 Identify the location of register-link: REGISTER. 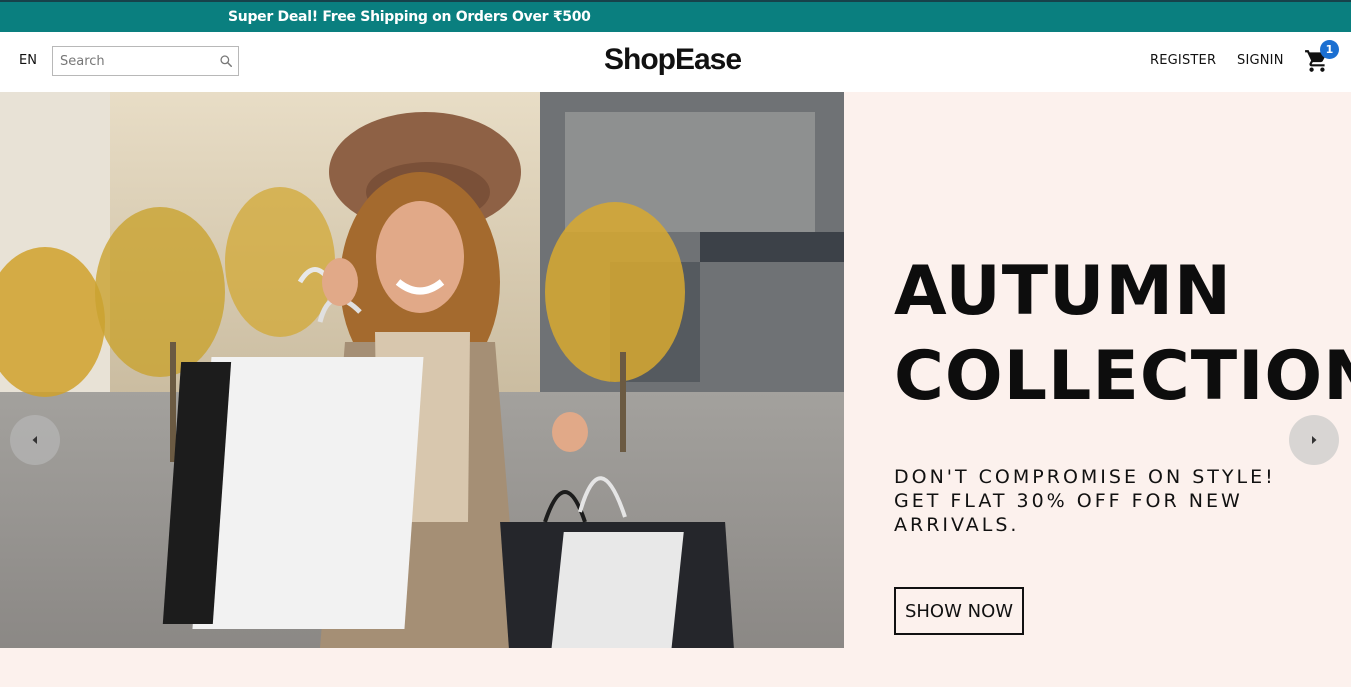
(1183, 60).